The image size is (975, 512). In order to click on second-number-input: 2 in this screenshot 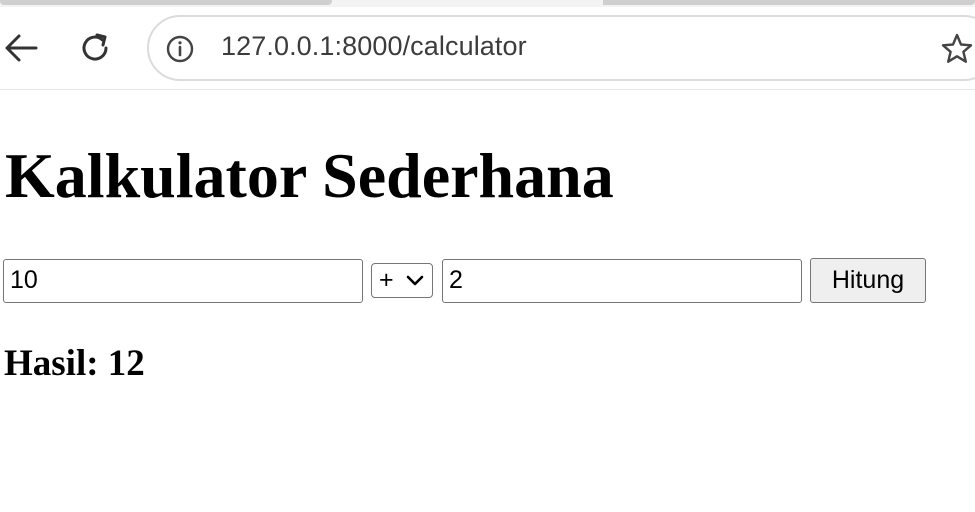, I will do `click(622, 281)`.